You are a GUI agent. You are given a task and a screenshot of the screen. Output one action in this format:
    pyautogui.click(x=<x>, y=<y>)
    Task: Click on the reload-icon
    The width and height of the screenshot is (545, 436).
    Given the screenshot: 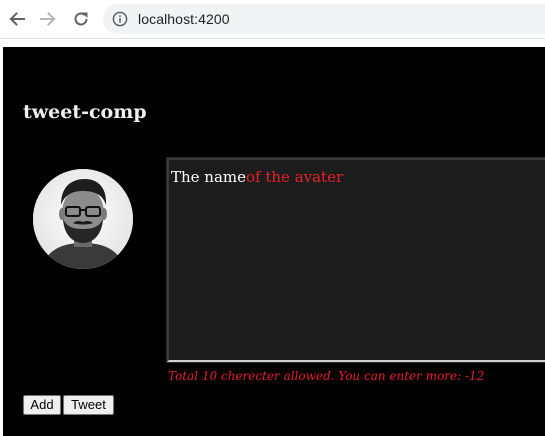 What is the action you would take?
    pyautogui.click(x=81, y=19)
    